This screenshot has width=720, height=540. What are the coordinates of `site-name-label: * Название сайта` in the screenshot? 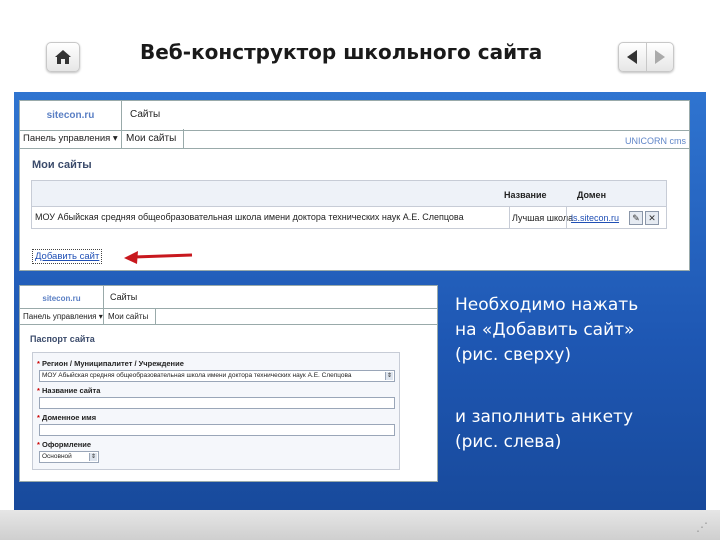 It's located at (69, 390).